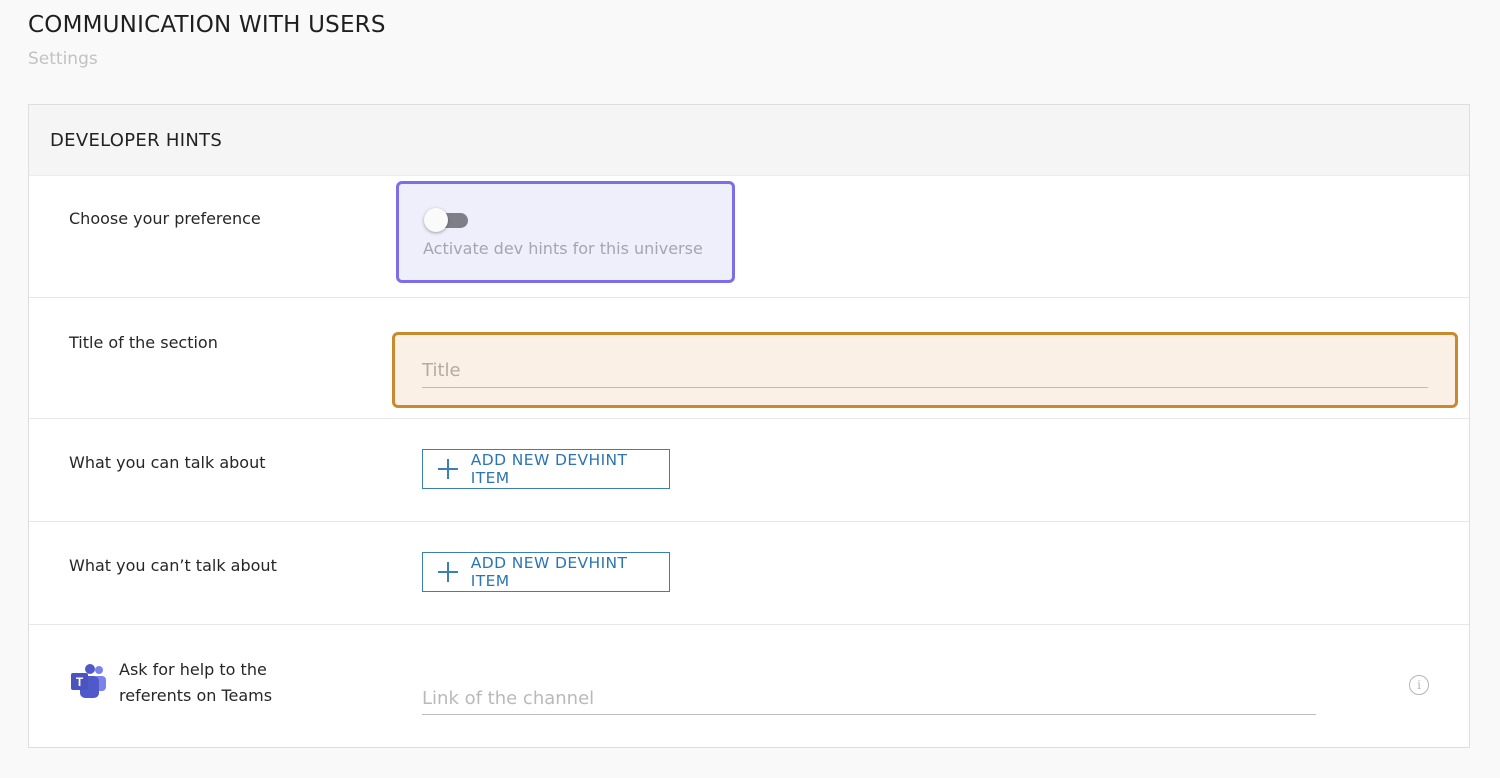  What do you see at coordinates (165, 218) in the screenshot?
I see `preference-label: Choose your preference` at bounding box center [165, 218].